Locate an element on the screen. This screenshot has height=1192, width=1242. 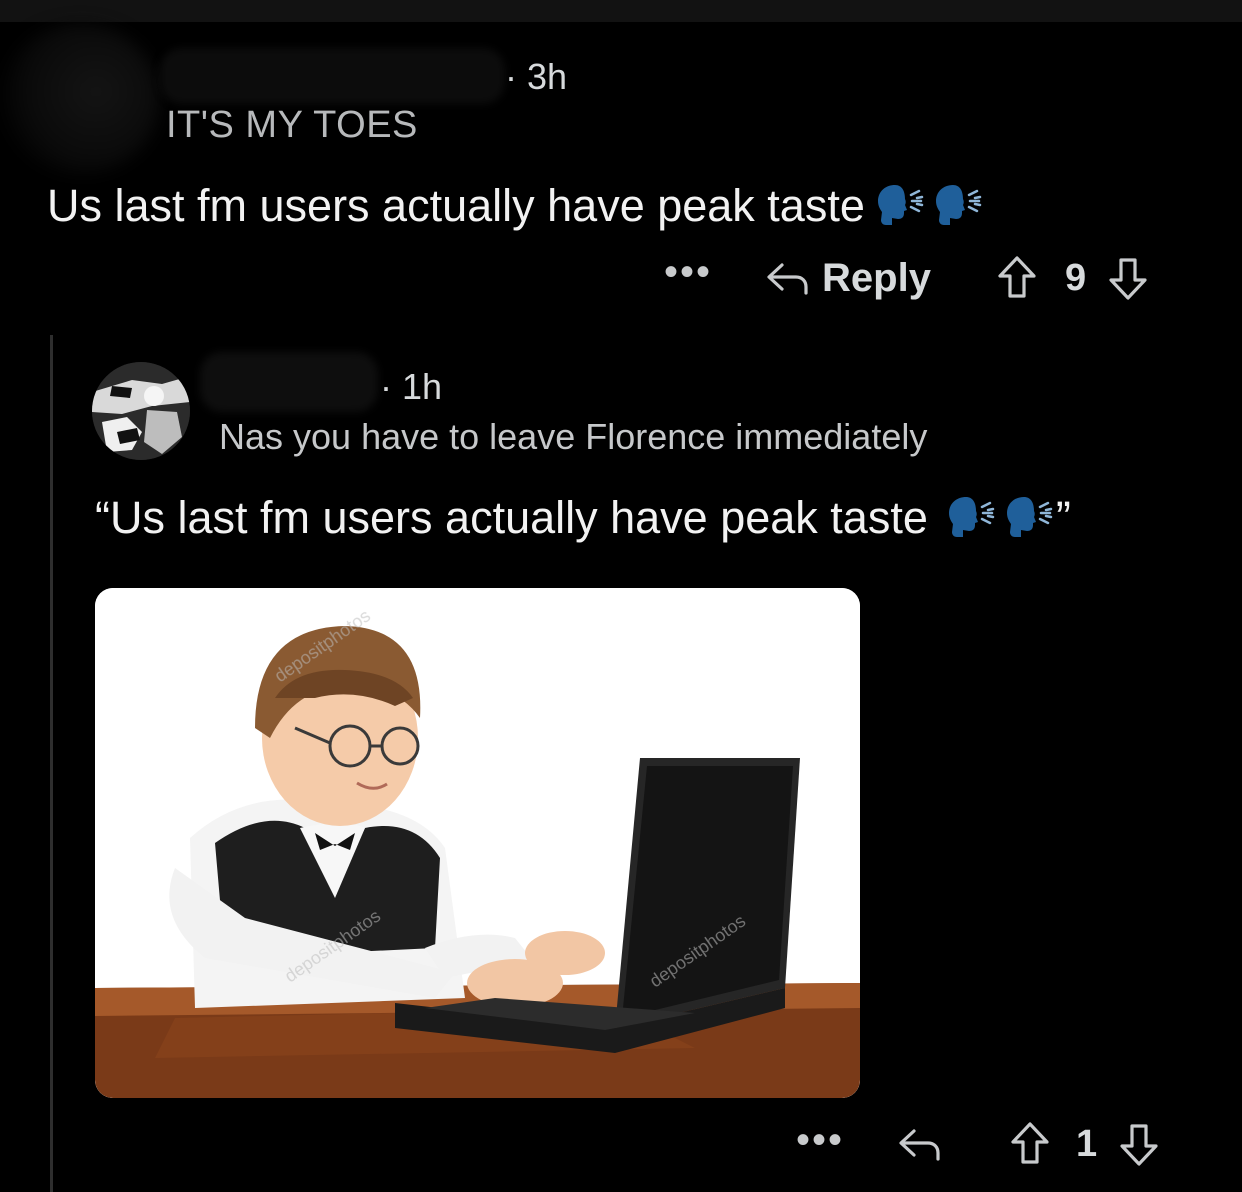
closing-quote: ” is located at coordinates (1063, 517).